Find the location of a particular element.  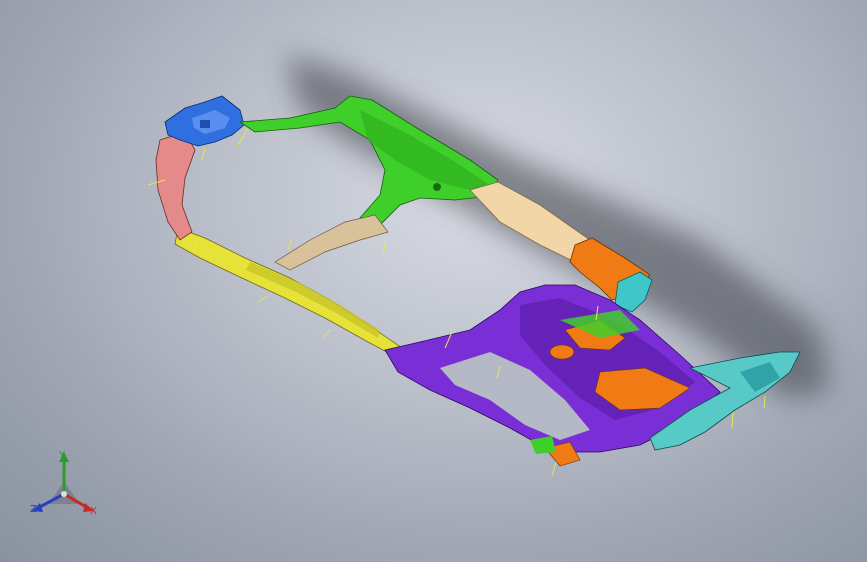

pink-bracket is located at coordinates (175, 186).